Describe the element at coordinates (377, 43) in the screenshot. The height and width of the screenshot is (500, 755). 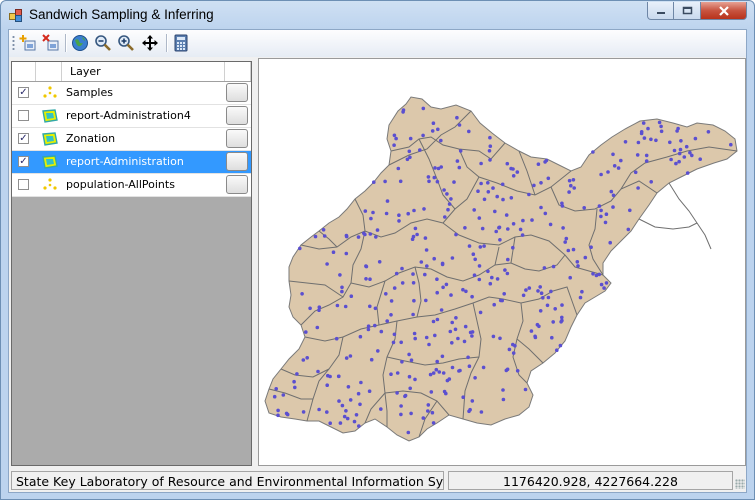
I see `toolbar` at that location.